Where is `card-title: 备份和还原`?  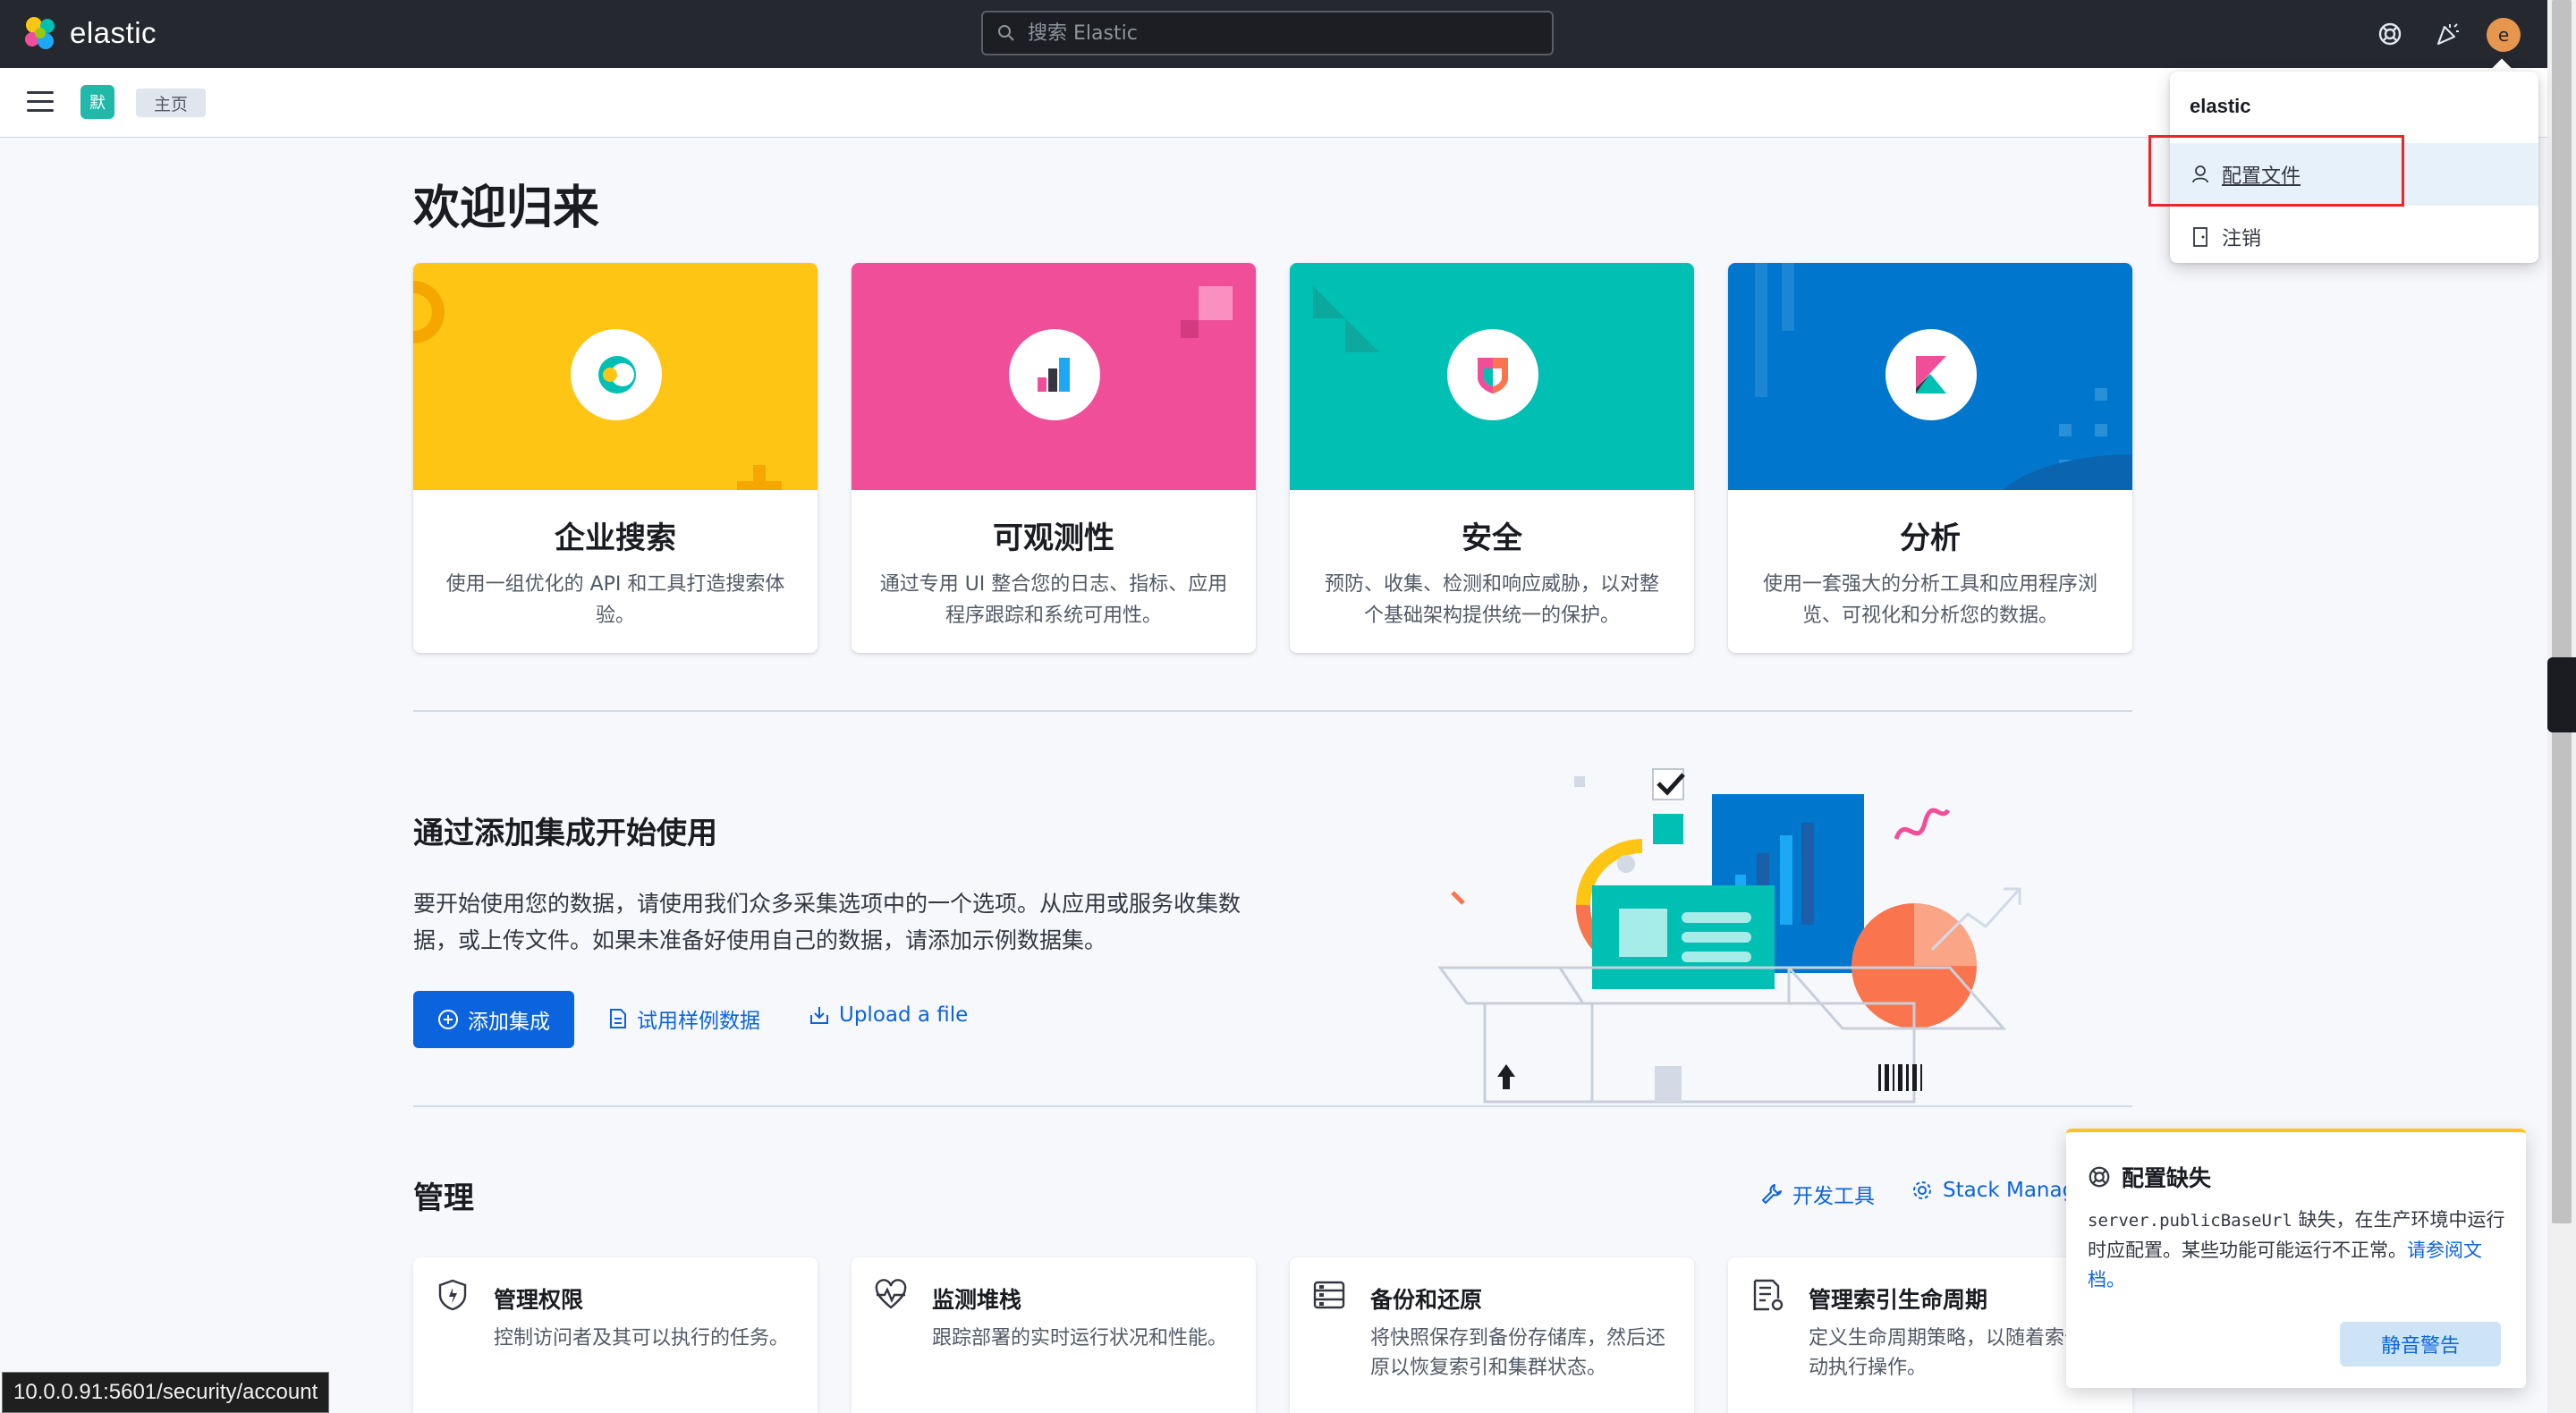 card-title: 备份和还原 is located at coordinates (1426, 1300).